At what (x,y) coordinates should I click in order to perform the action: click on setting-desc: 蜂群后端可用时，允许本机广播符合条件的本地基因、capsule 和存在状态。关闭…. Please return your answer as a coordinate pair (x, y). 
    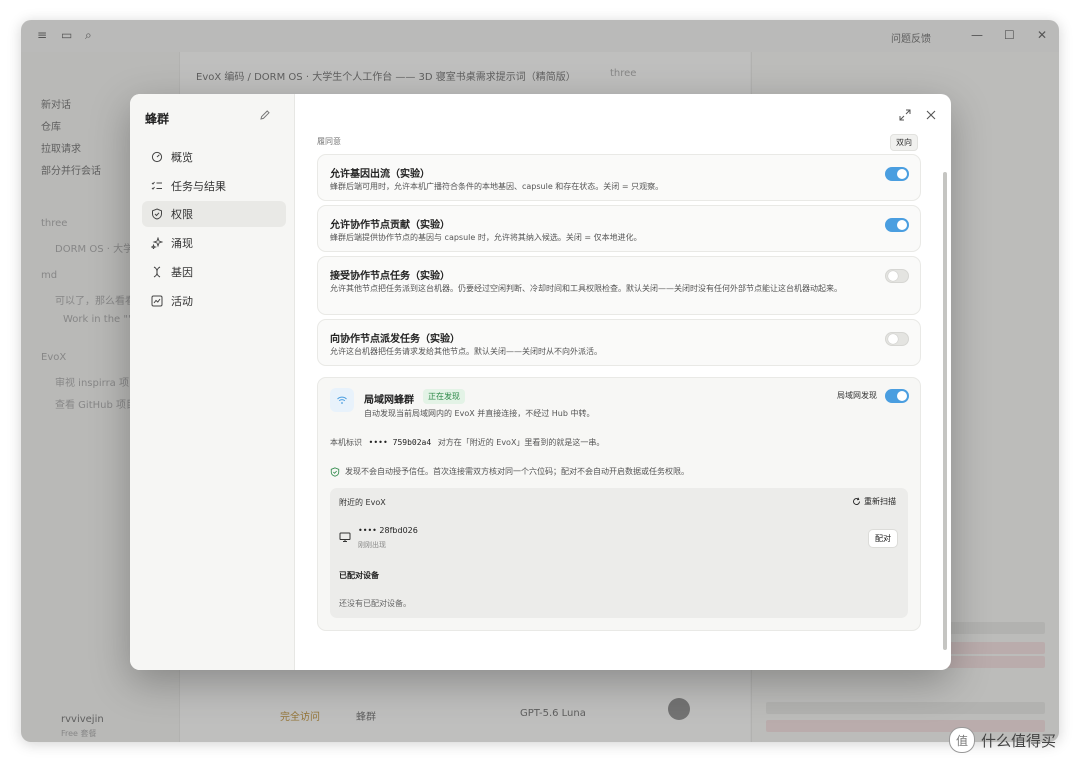
    Looking at the image, I should click on (497, 186).